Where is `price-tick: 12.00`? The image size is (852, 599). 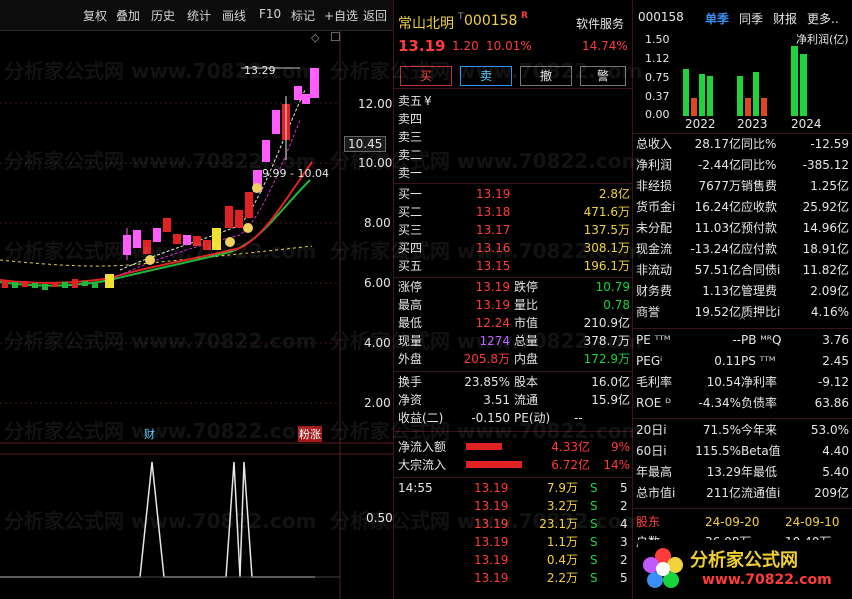 price-tick: 12.00 is located at coordinates (375, 104).